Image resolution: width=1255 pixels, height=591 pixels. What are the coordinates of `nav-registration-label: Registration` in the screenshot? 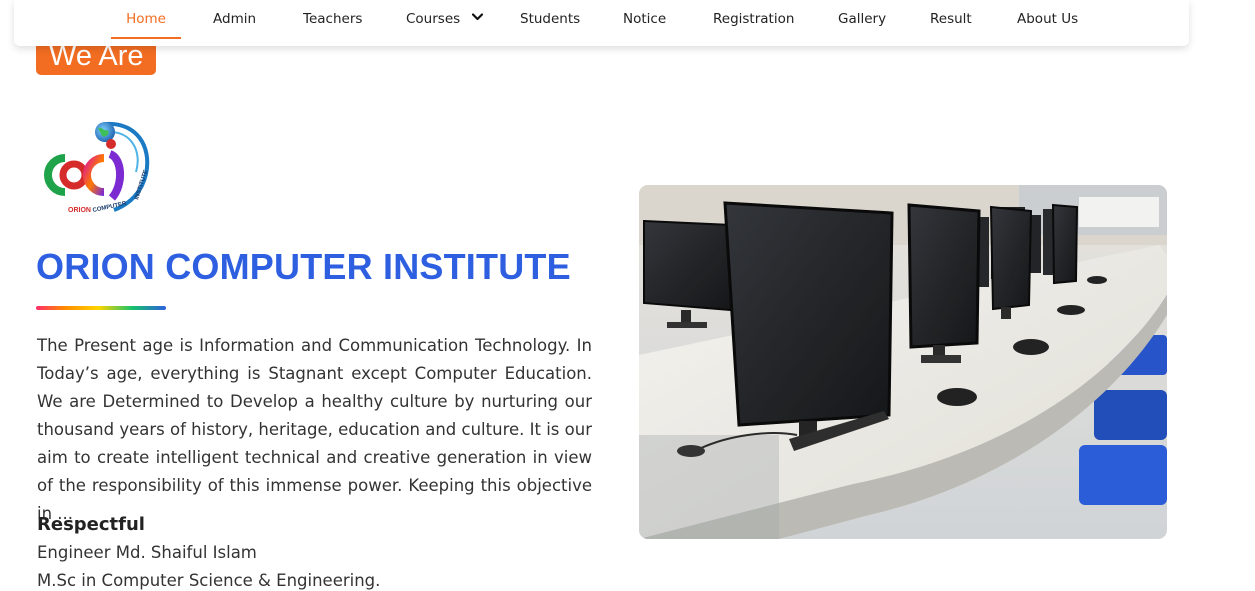 It's located at (754, 19).